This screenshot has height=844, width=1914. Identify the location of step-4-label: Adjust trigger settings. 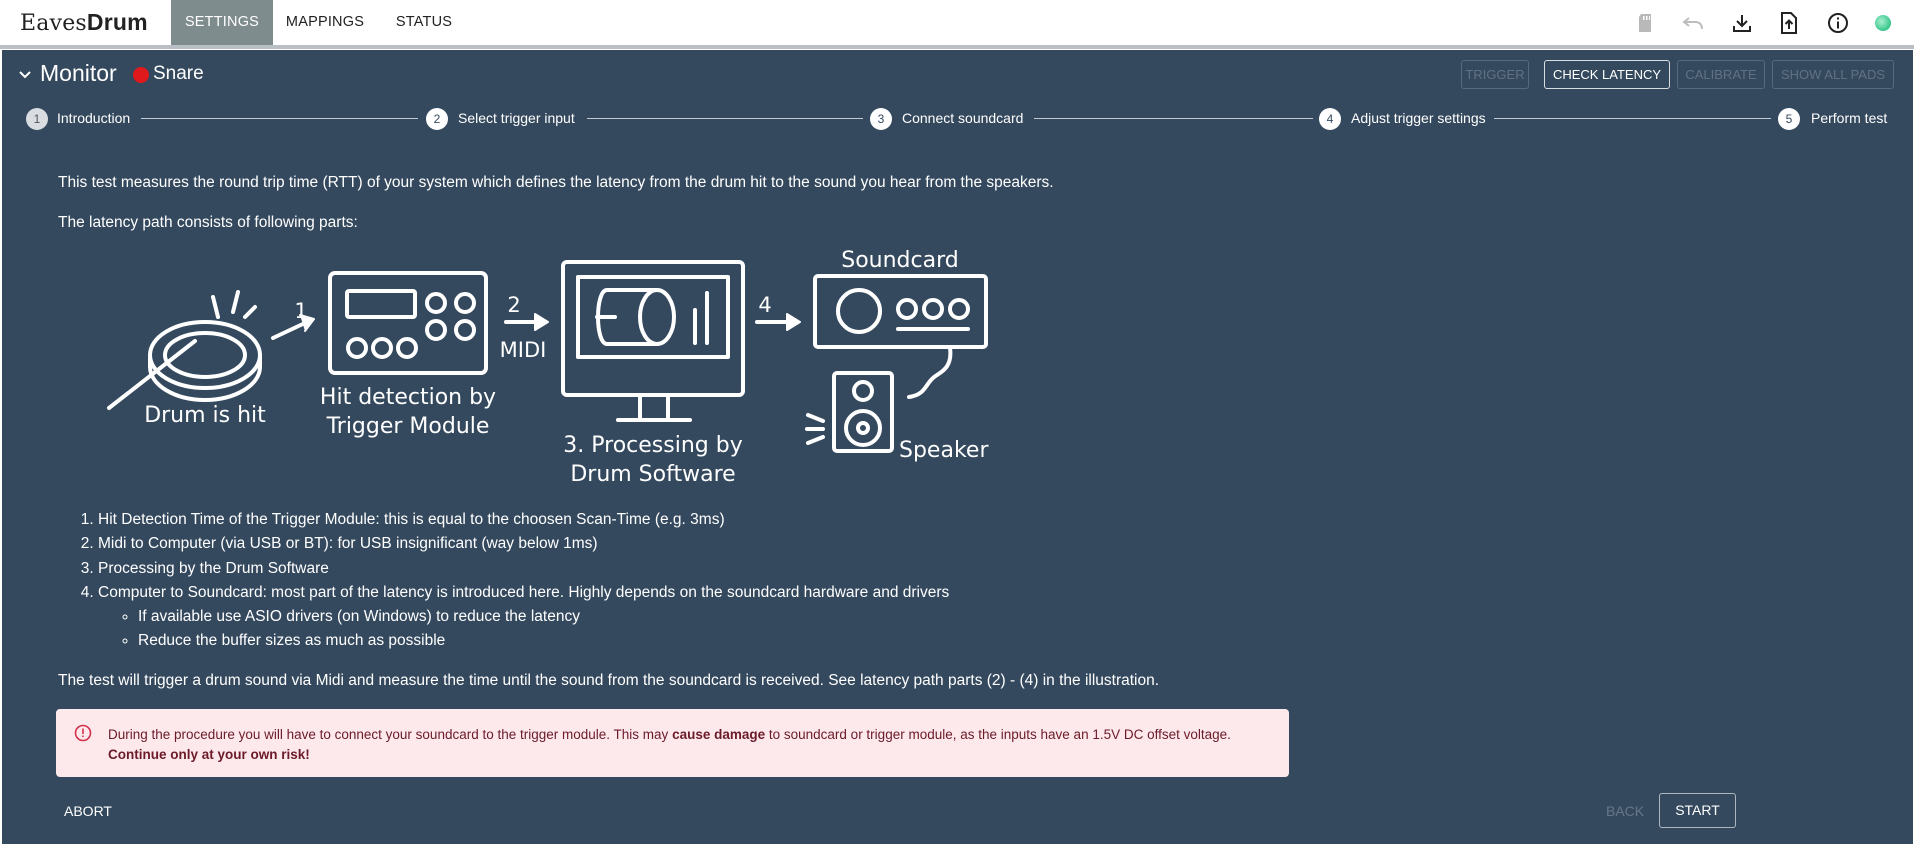
(1418, 118).